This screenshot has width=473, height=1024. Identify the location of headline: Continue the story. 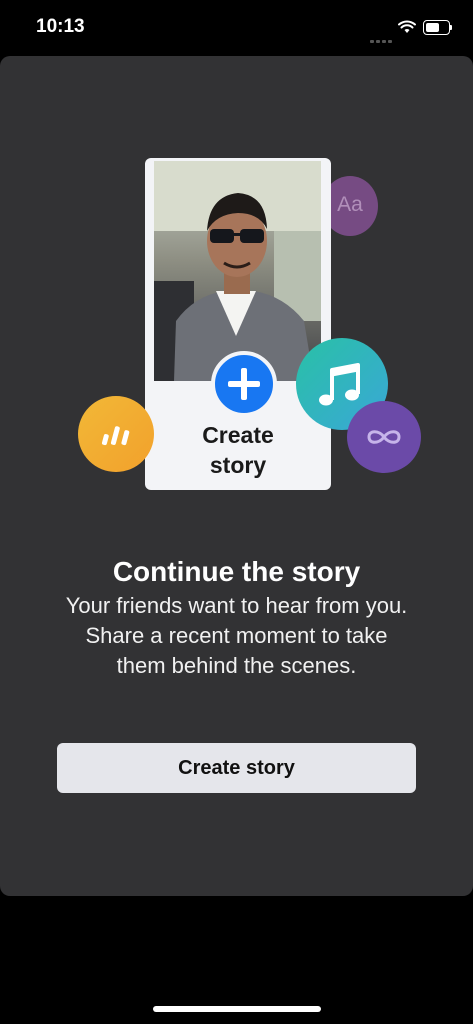
(236, 571).